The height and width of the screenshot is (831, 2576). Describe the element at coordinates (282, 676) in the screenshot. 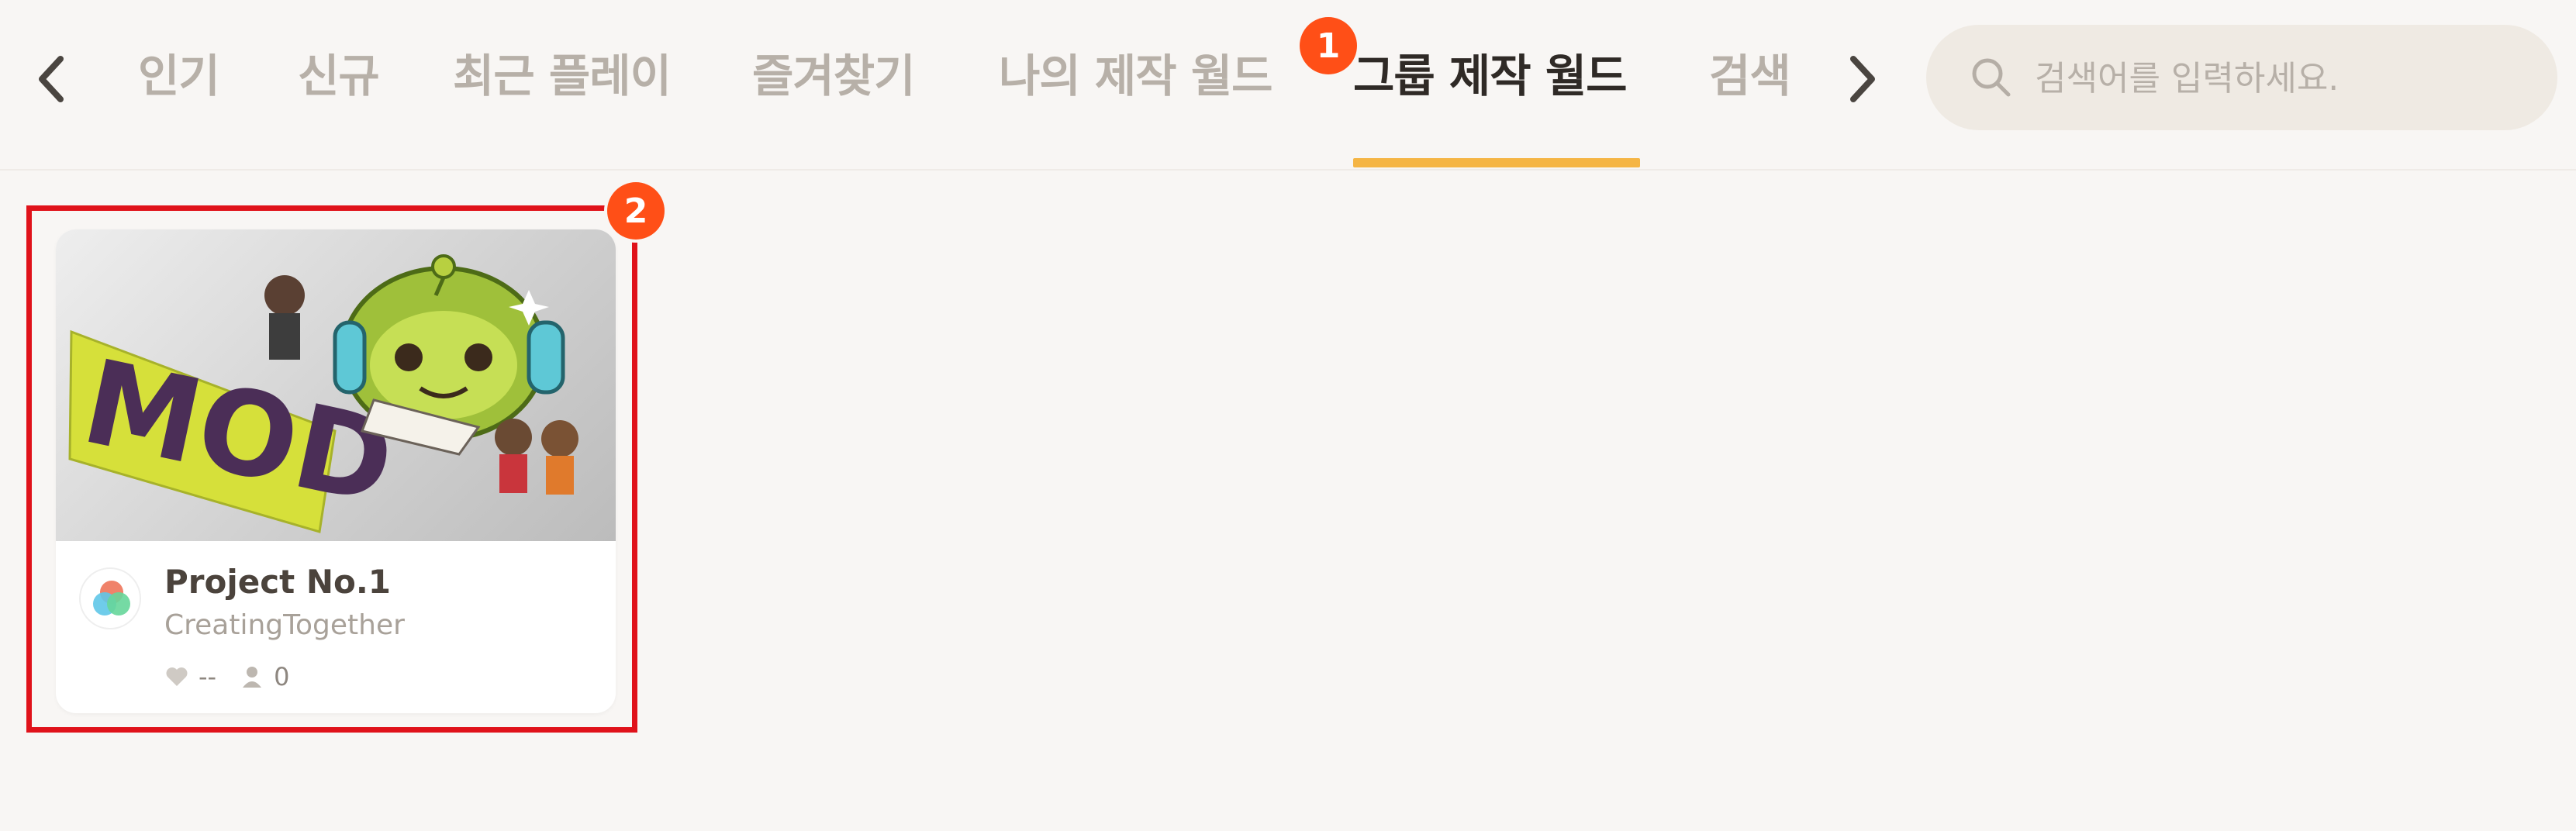

I see `players-count: 0` at that location.